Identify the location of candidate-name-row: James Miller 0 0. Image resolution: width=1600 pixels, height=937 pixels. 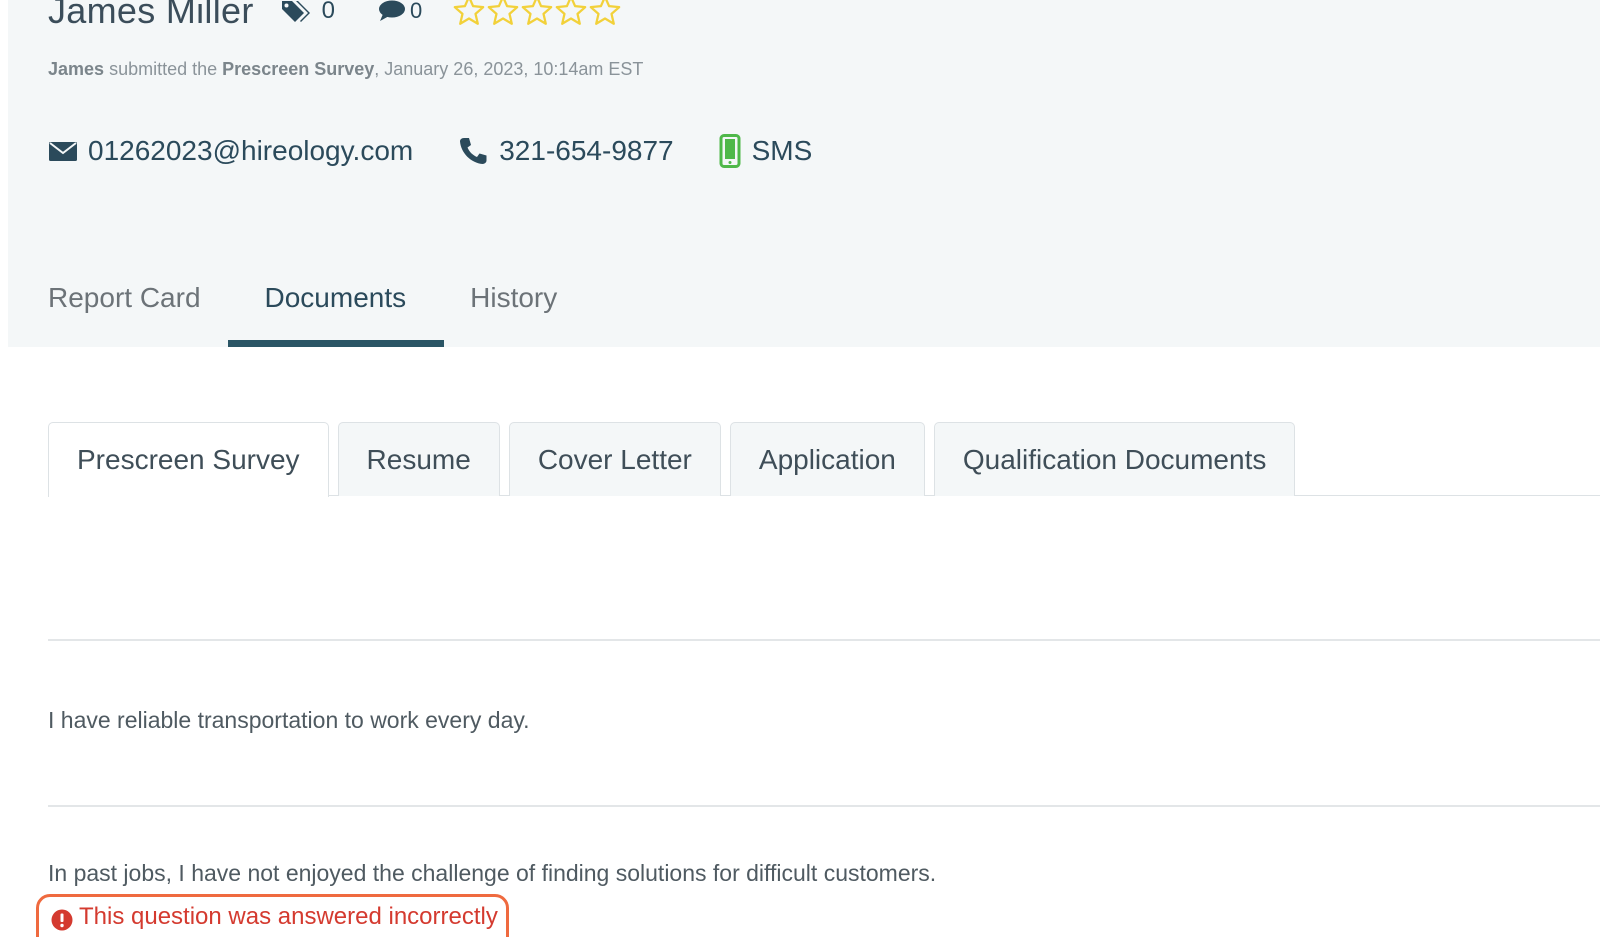
(335, 18).